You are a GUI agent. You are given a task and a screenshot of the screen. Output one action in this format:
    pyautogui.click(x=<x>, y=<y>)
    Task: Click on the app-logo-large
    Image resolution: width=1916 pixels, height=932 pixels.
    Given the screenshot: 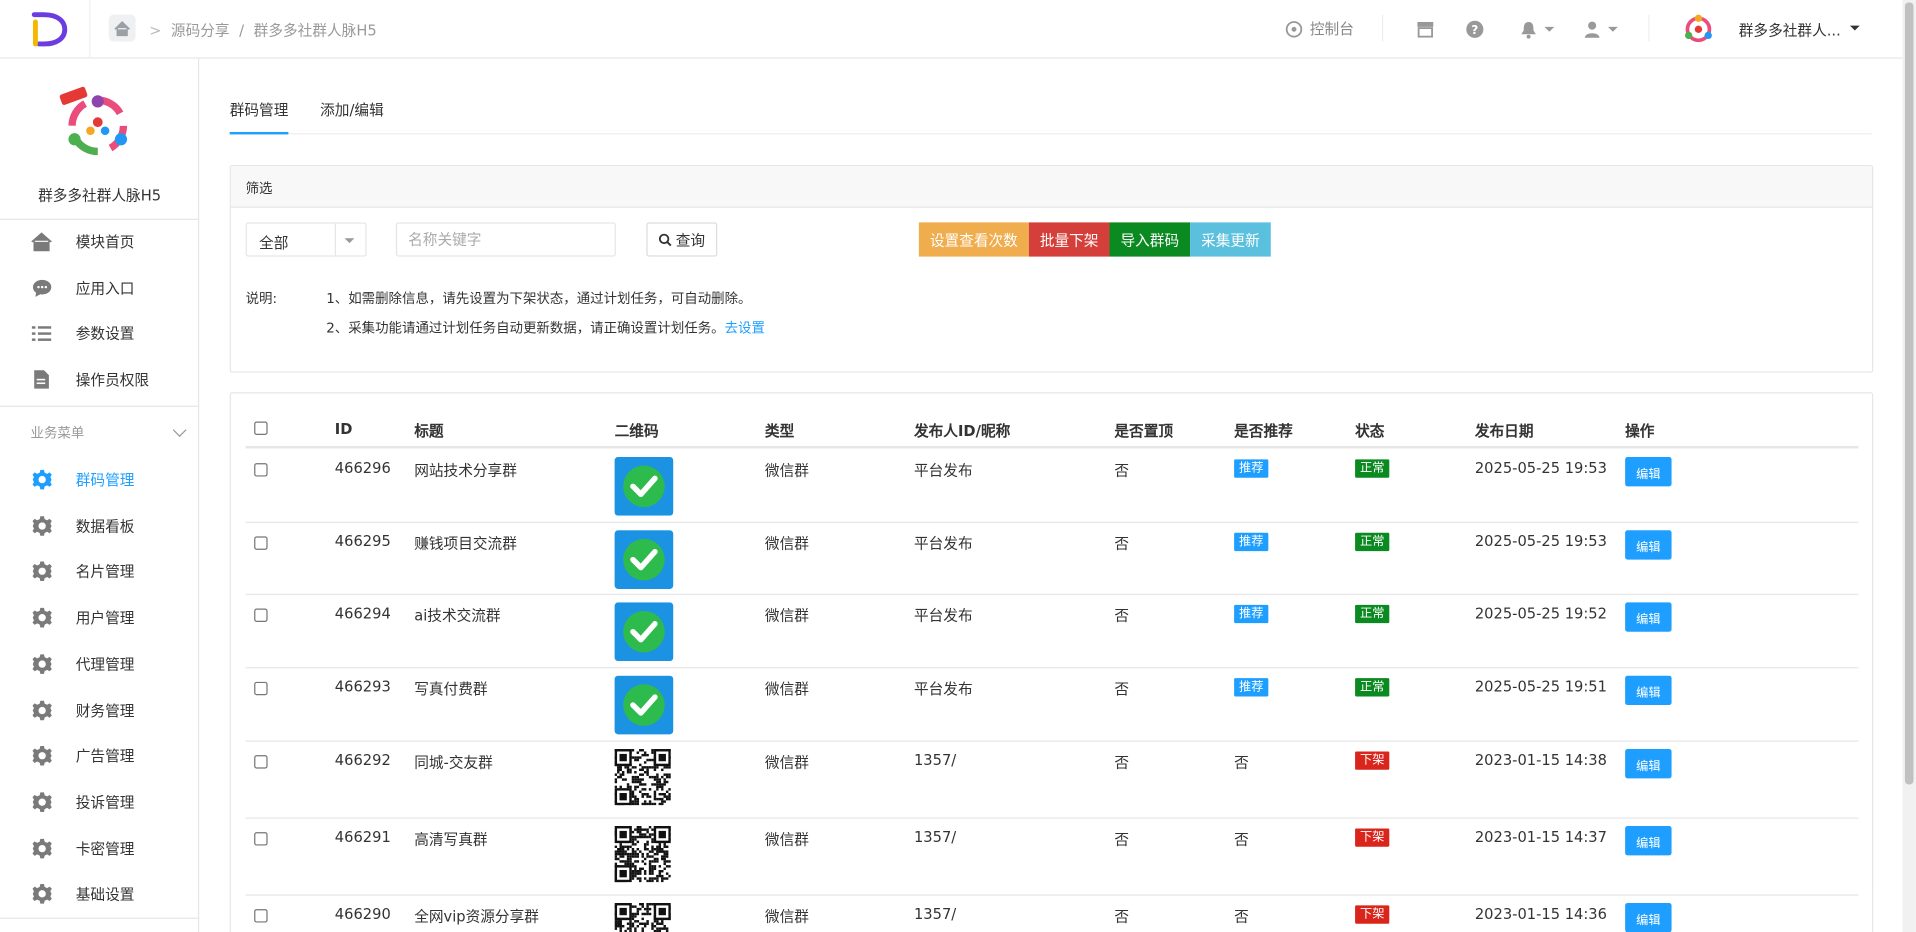 What is the action you would take?
    pyautogui.click(x=93, y=121)
    